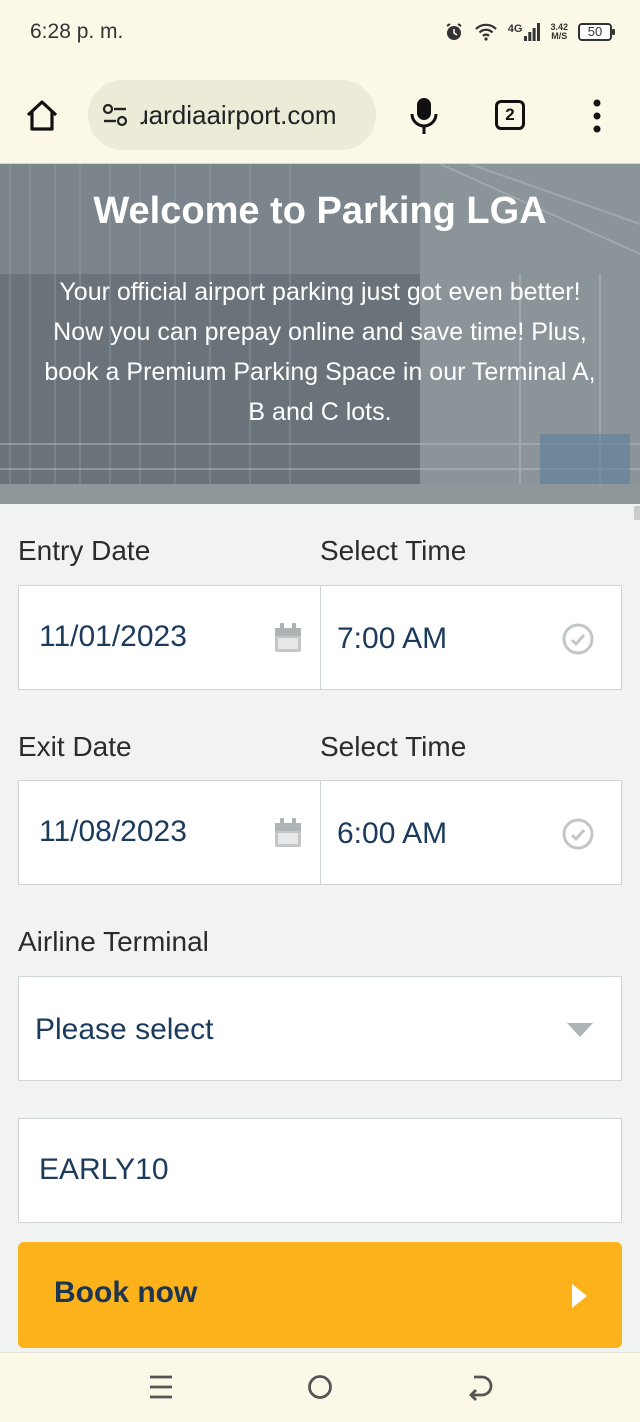 This screenshot has height=1422, width=640. What do you see at coordinates (124, 1030) in the screenshot?
I see `terminal-select-value: Please select` at bounding box center [124, 1030].